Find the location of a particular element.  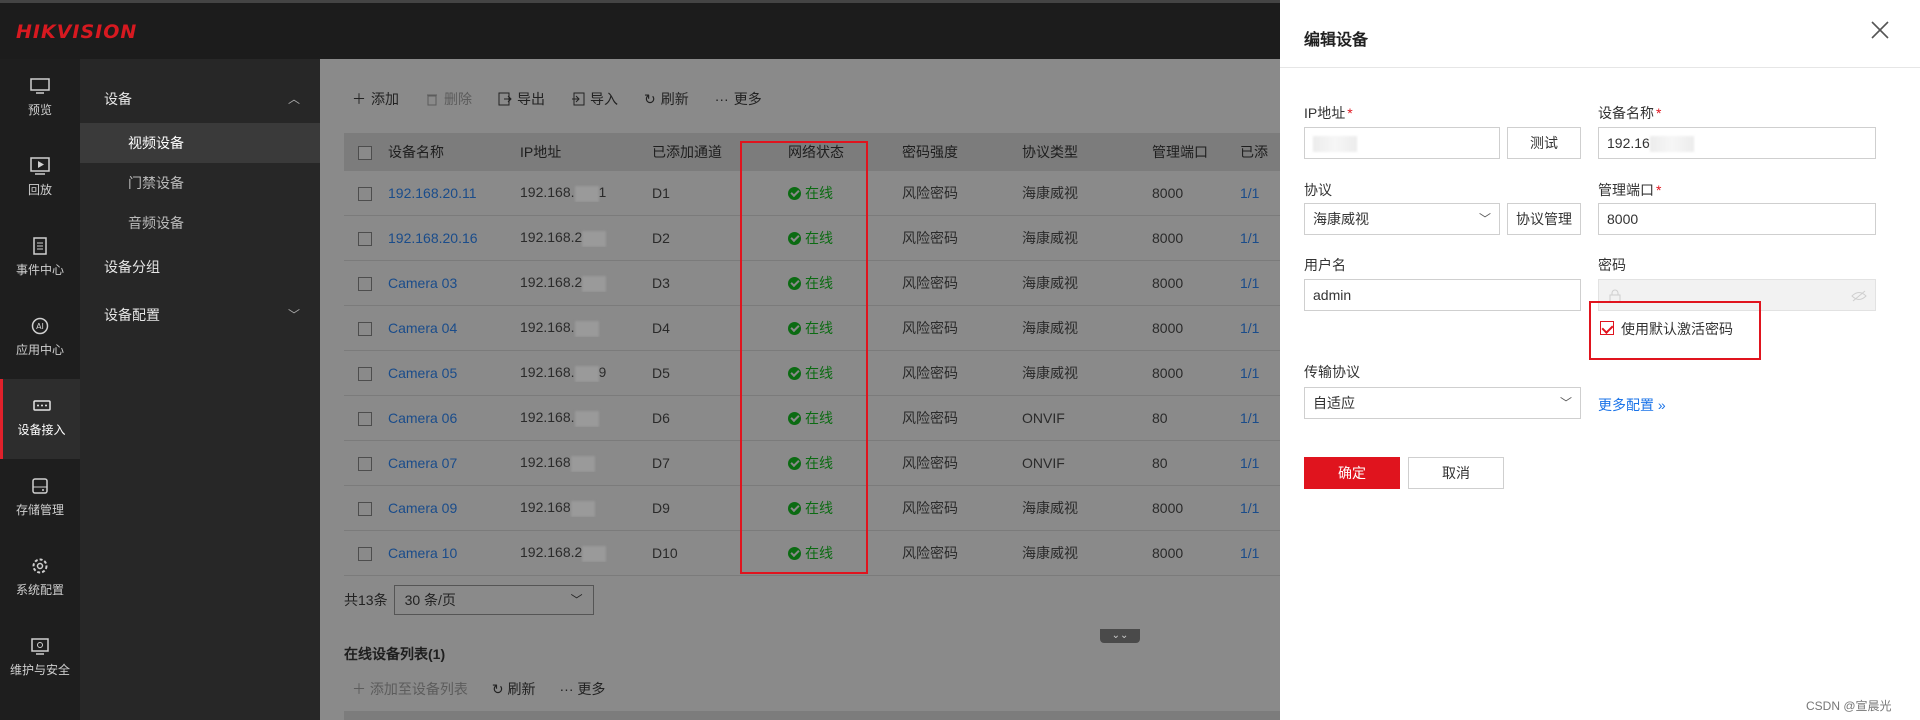

device-name-link: Camera 04 is located at coordinates (422, 328).